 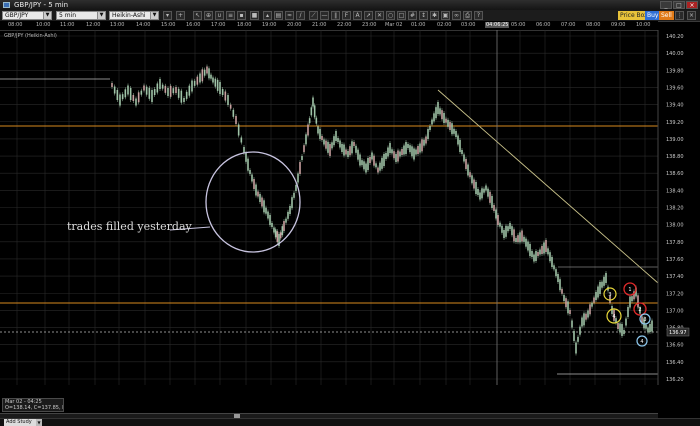 I want to click on time-tick: 06:00, so click(x=543, y=25).